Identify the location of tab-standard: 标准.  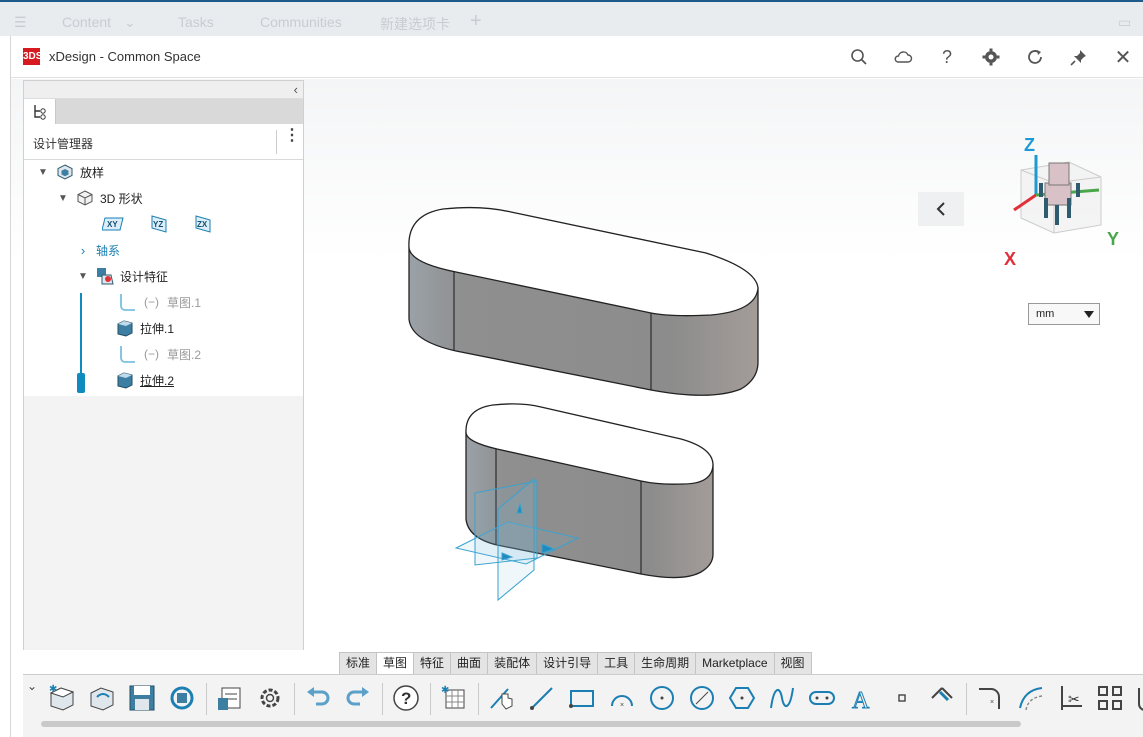
(358, 663).